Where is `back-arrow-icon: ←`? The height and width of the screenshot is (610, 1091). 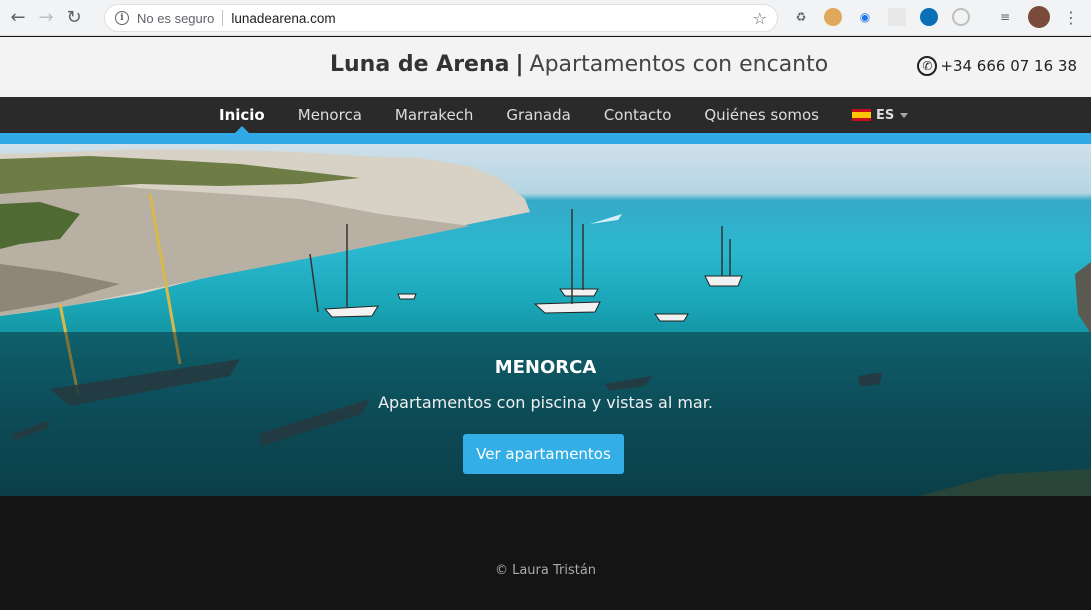 back-arrow-icon: ← is located at coordinates (18, 18).